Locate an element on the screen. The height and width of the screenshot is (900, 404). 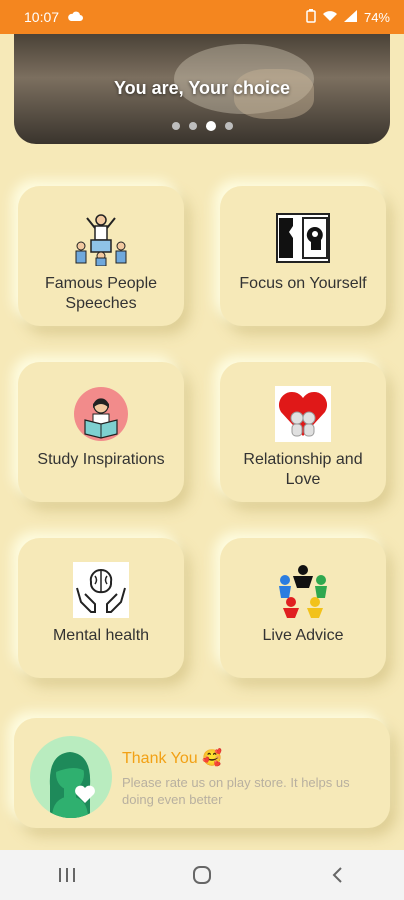
card-relationship-and-love: Relationship and Love is located at coordinates (303, 432).